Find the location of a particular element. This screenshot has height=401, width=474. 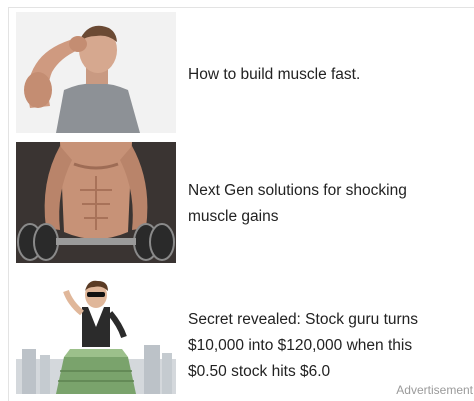

ad-headline-line: Secret revealed: Stock guru turns is located at coordinates (331, 320).